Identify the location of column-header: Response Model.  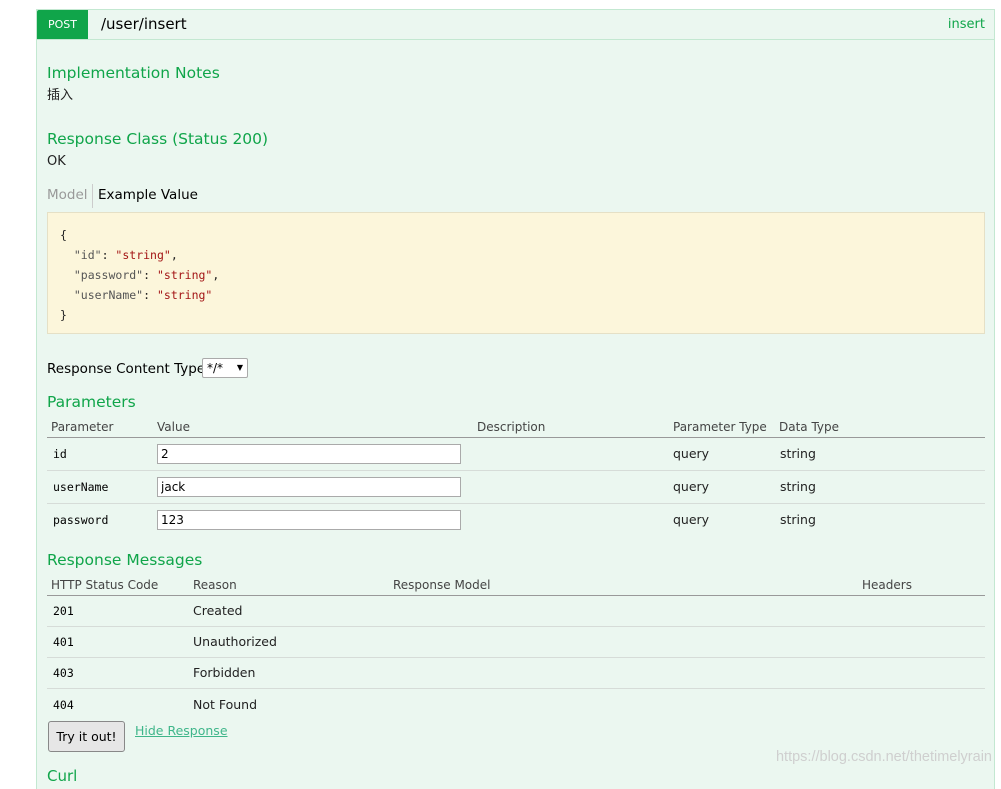
(442, 585).